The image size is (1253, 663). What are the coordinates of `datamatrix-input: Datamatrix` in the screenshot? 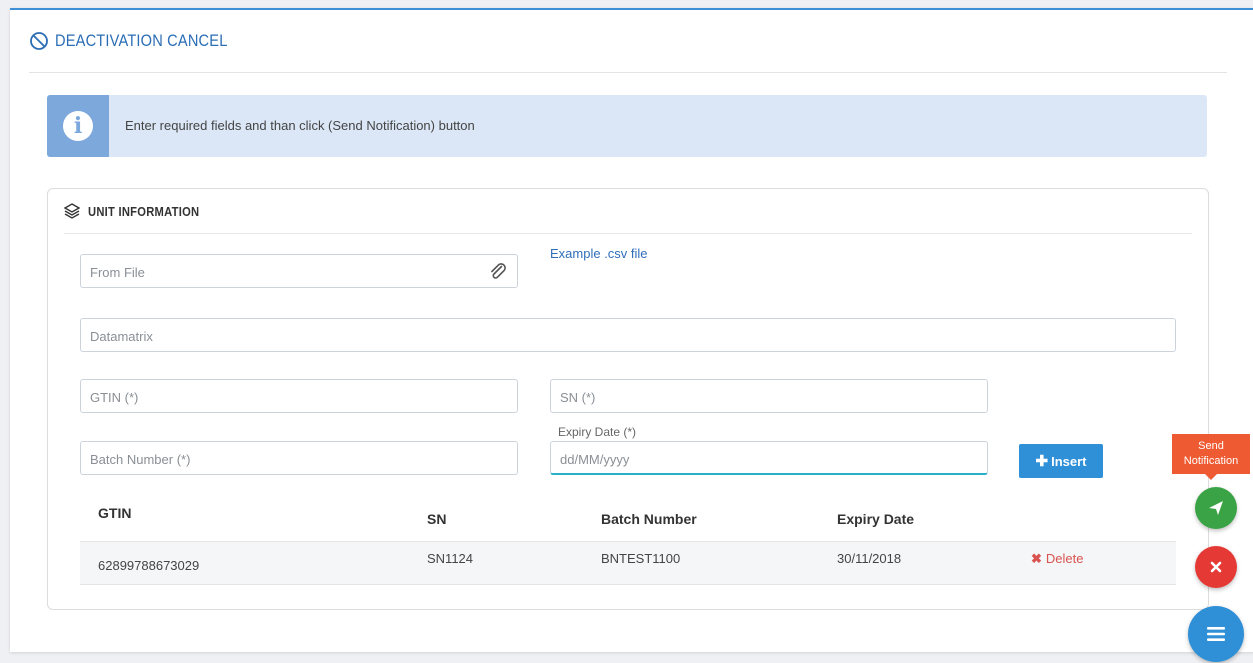 It's located at (628, 335).